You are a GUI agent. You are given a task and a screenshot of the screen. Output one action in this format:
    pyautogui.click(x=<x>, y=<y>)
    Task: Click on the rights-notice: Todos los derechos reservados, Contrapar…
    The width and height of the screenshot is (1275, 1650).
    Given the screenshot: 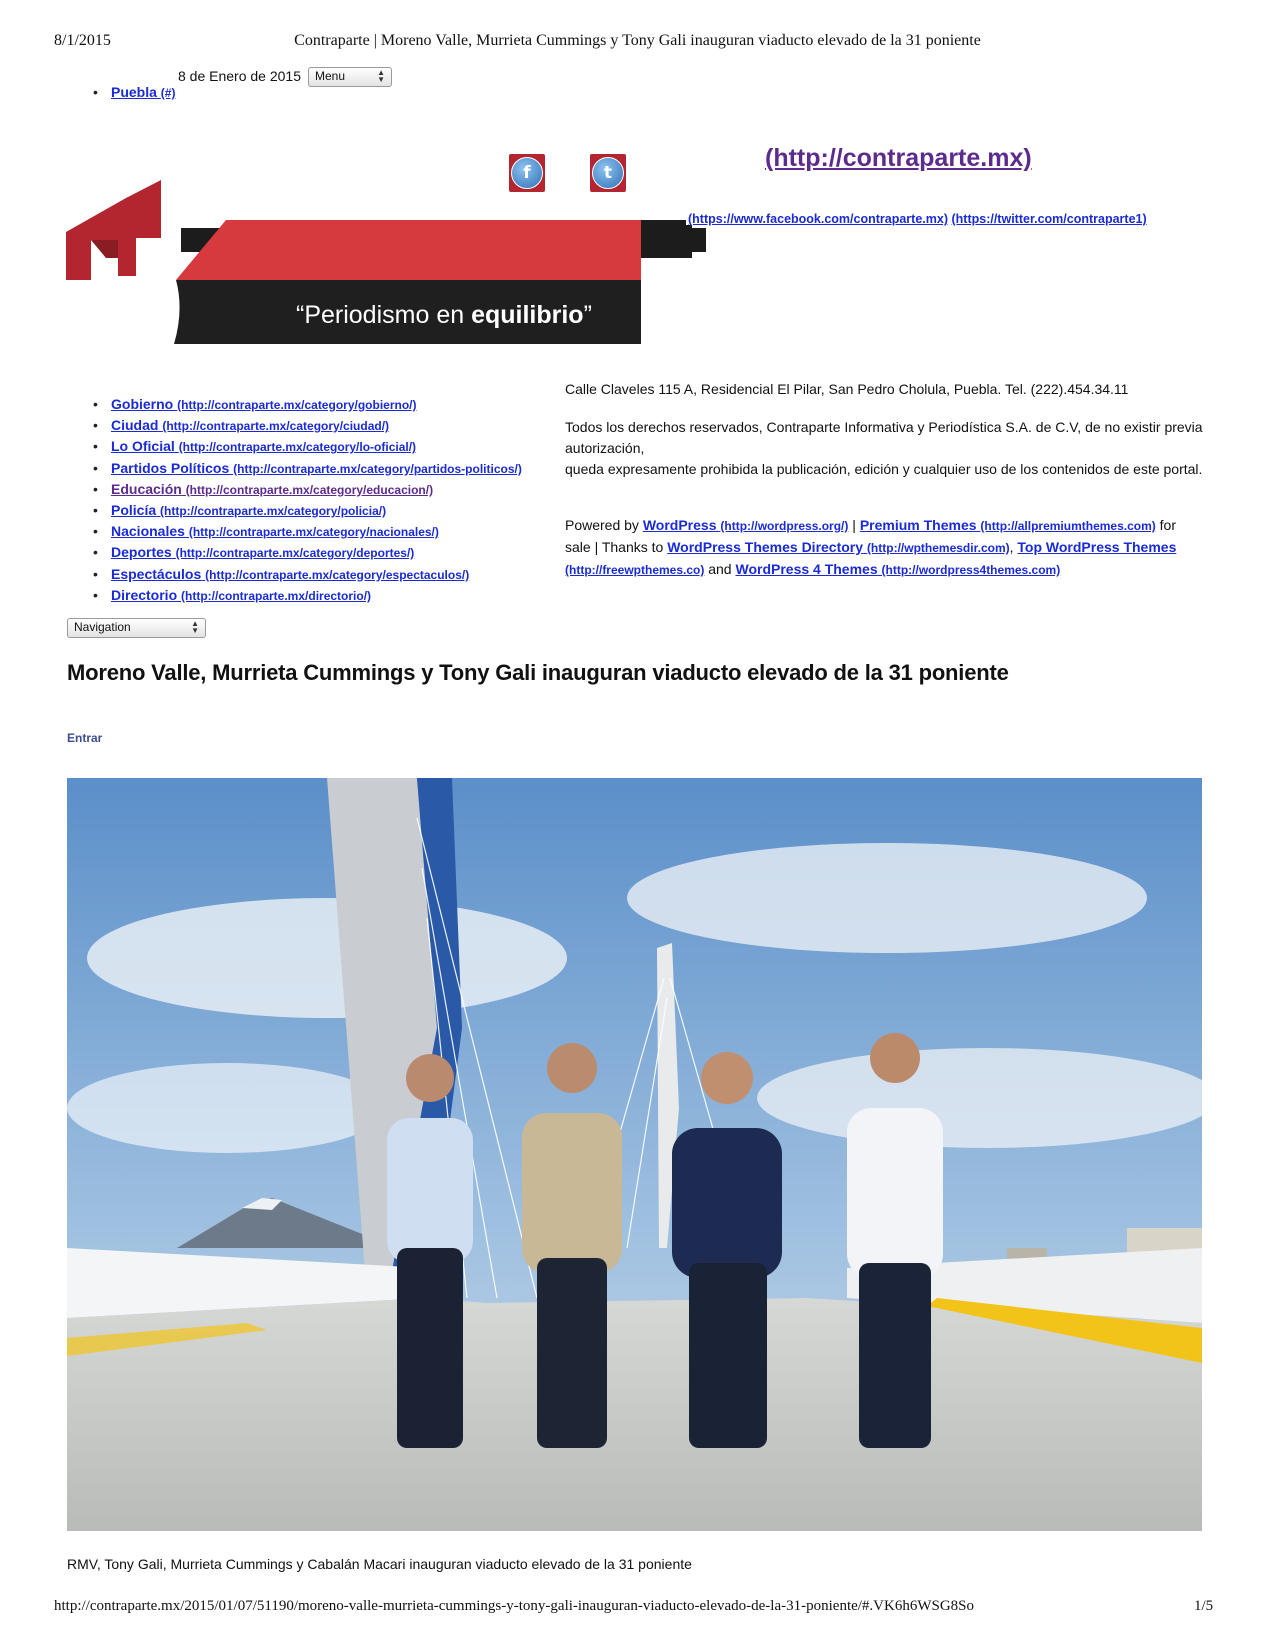 What is the action you would take?
    pyautogui.click(x=885, y=448)
    